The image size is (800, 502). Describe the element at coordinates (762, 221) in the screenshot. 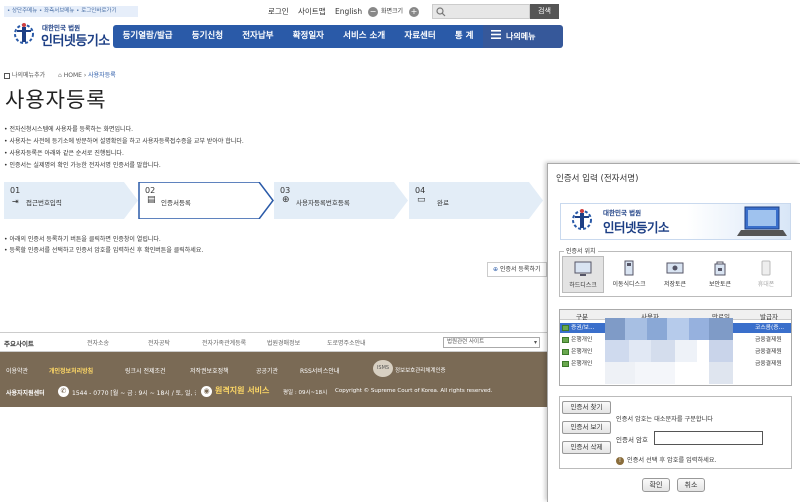

I see `laptop-illustration-icon` at that location.